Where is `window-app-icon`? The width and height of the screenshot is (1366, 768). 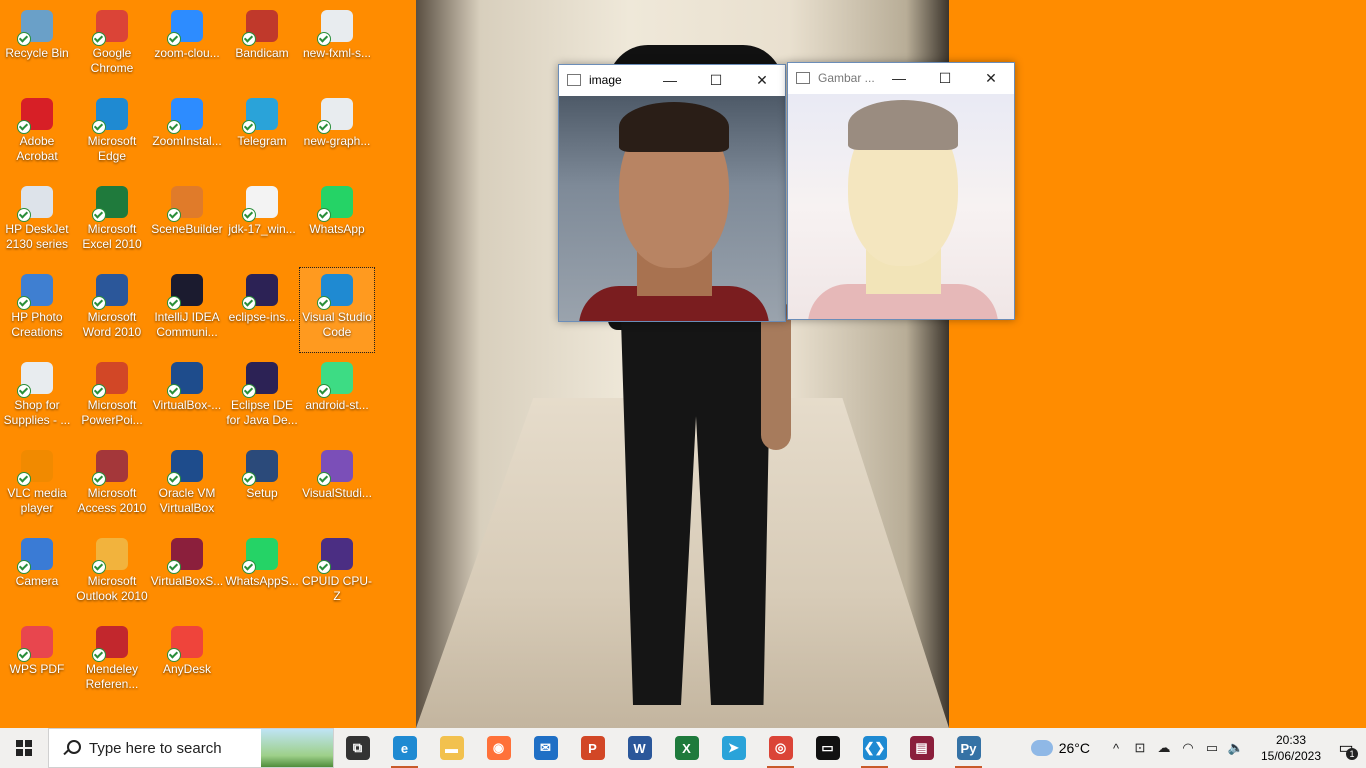 window-app-icon is located at coordinates (803, 78).